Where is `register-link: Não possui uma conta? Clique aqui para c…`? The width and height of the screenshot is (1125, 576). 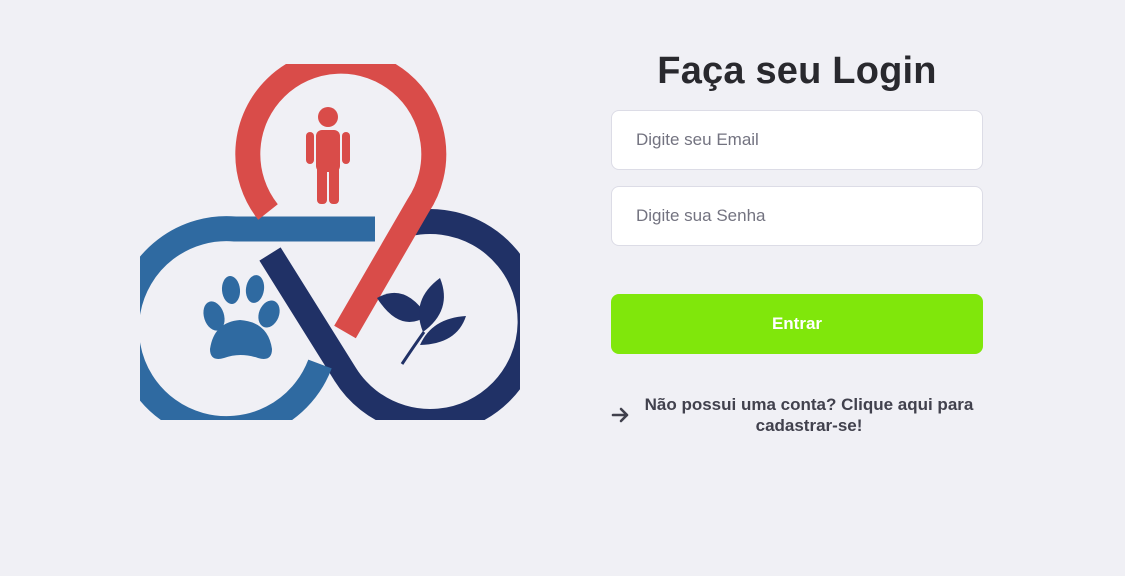 register-link: Não possui uma conta? Clique aqui para c… is located at coordinates (797, 415).